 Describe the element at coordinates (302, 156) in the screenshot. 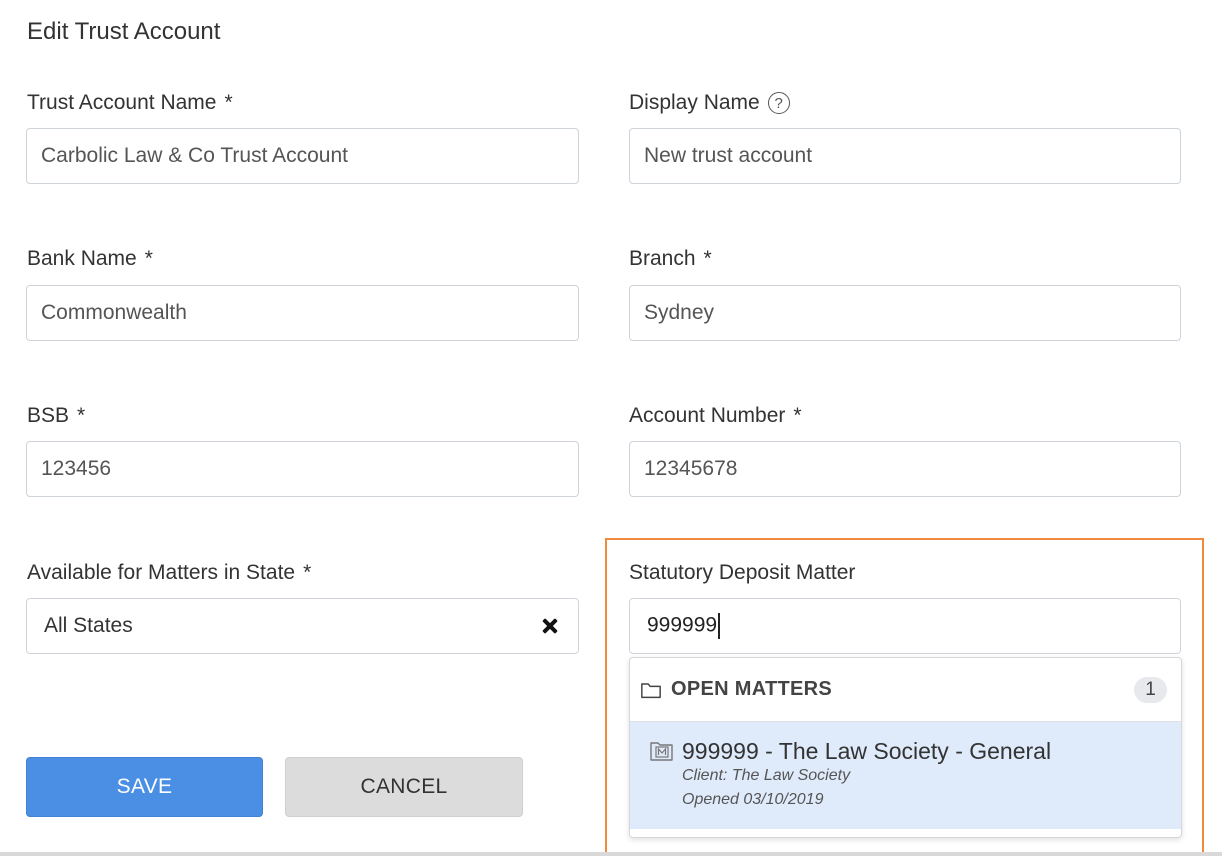

I see `trust-account-name-input: Carbolic Law & Co Trust Account` at that location.